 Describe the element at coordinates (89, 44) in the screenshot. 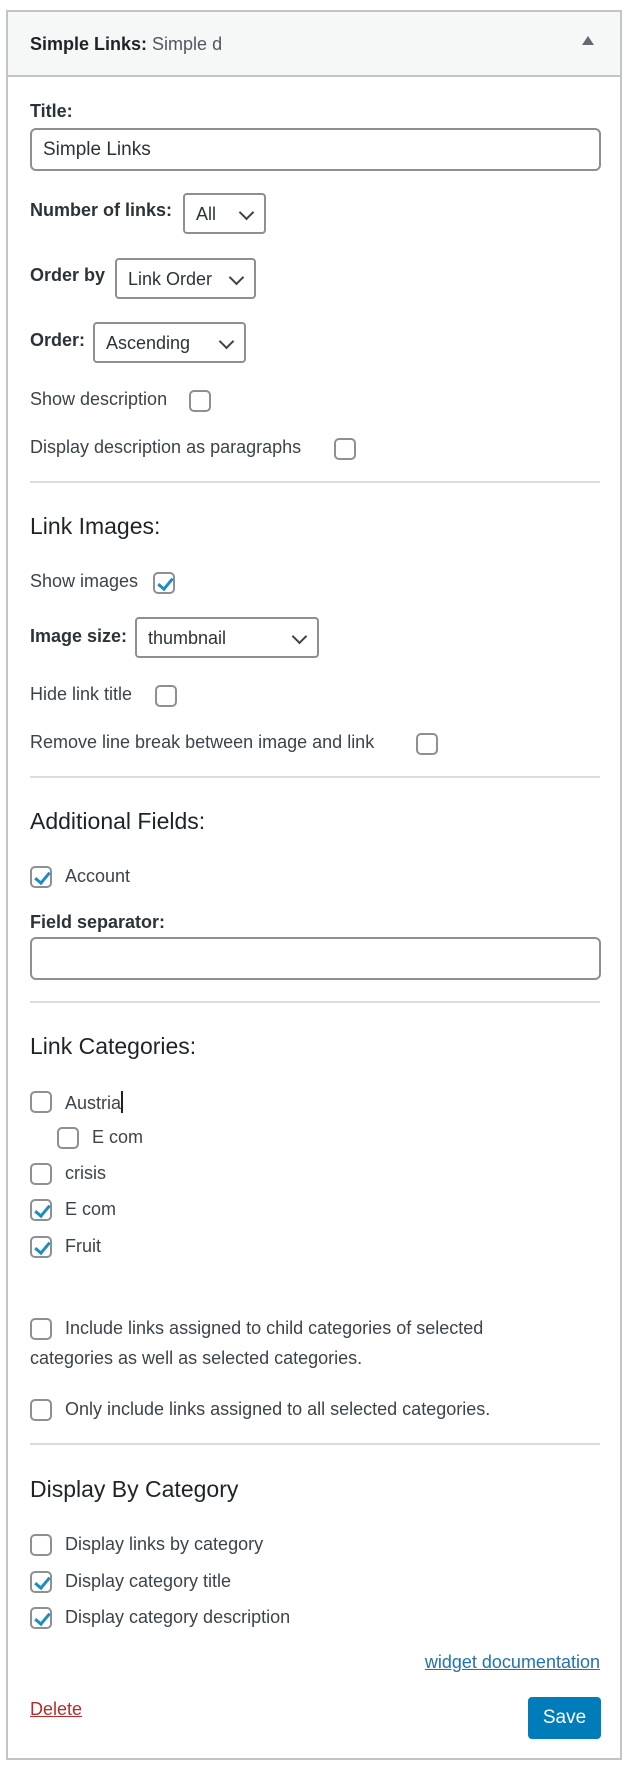

I see `widget-name: Simple Links:` at that location.